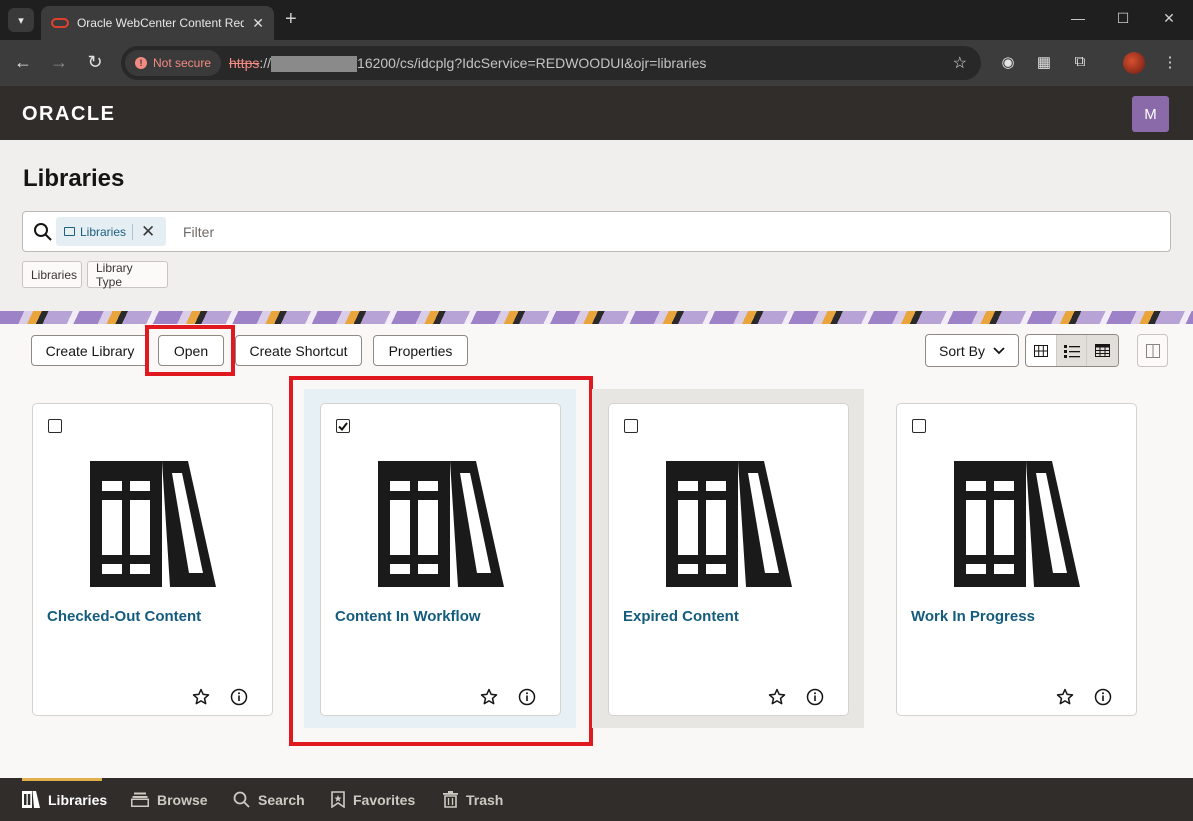  What do you see at coordinates (133, 231) in the screenshot?
I see `chip-divider` at bounding box center [133, 231].